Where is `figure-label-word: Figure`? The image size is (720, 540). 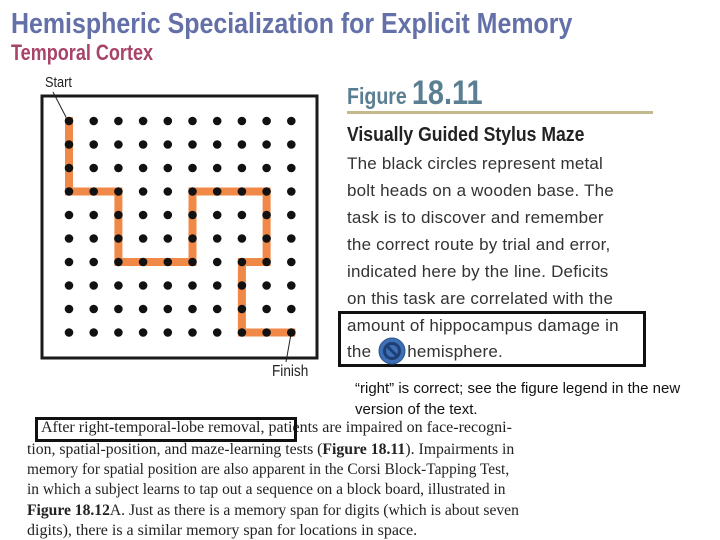 figure-label-word: Figure is located at coordinates (377, 96).